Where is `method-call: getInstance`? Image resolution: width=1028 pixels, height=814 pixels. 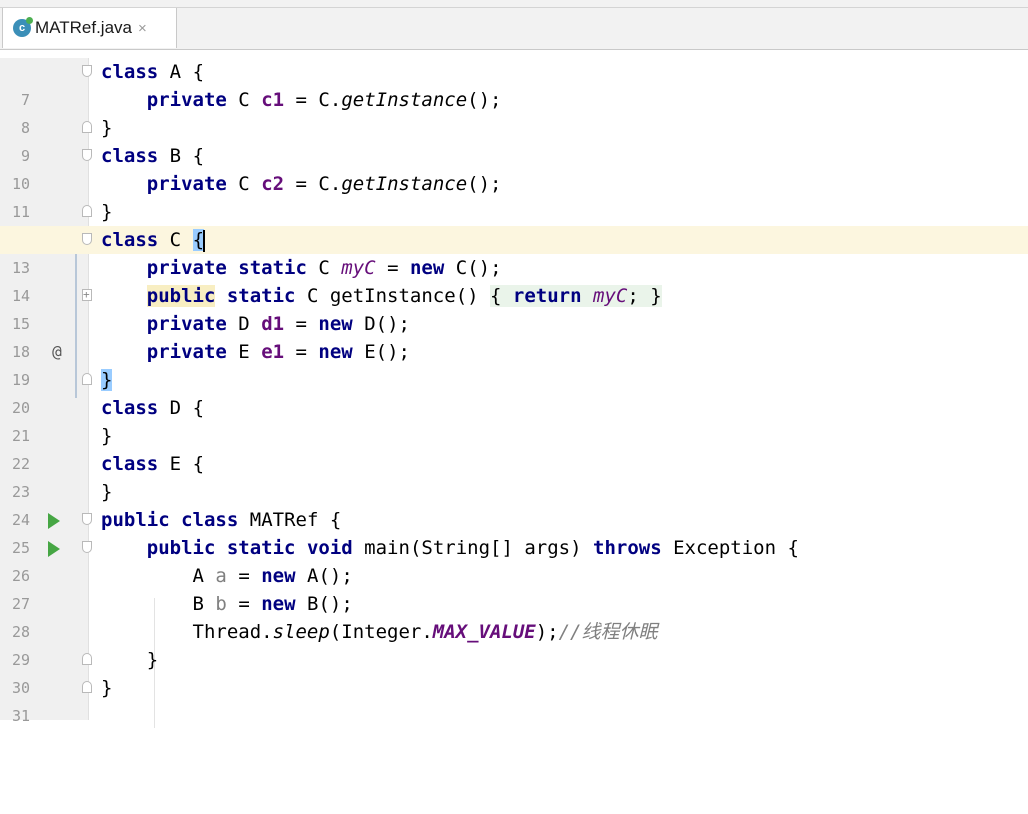 method-call: getInstance is located at coordinates (404, 184).